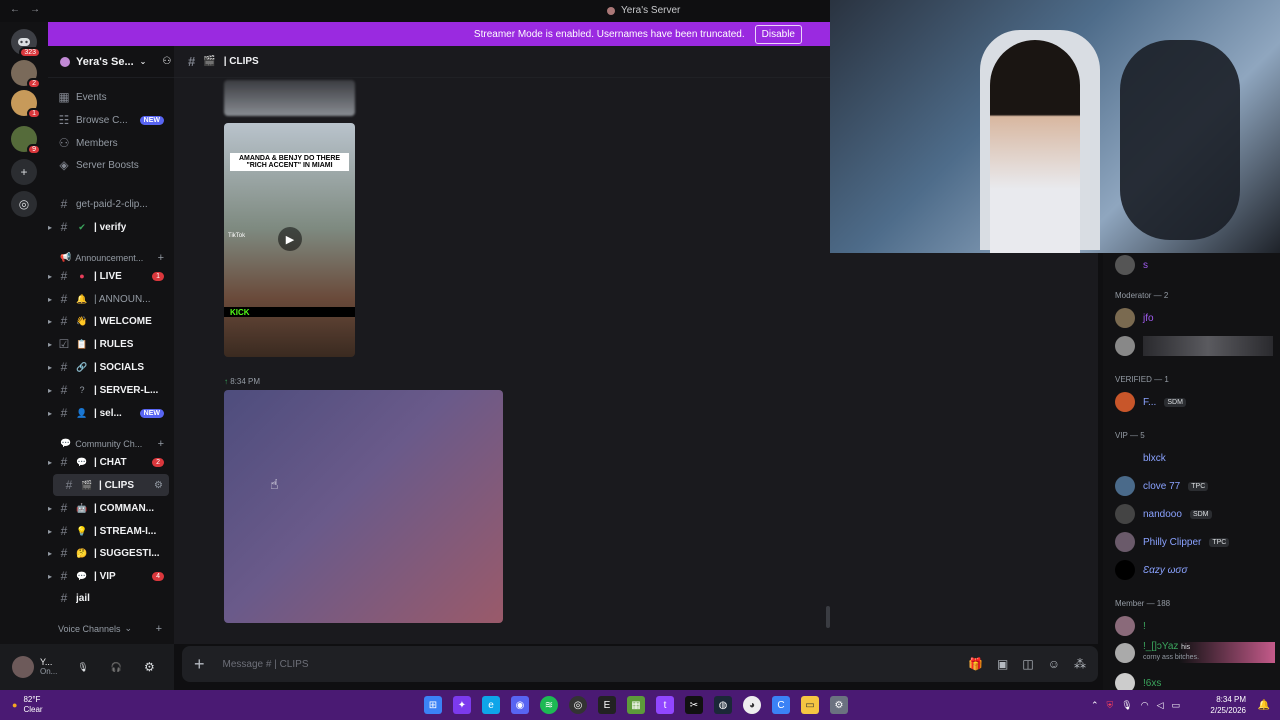 The height and width of the screenshot is (720, 1280). Describe the element at coordinates (694, 705) in the screenshot. I see `capcut-icon: ✂` at that location.